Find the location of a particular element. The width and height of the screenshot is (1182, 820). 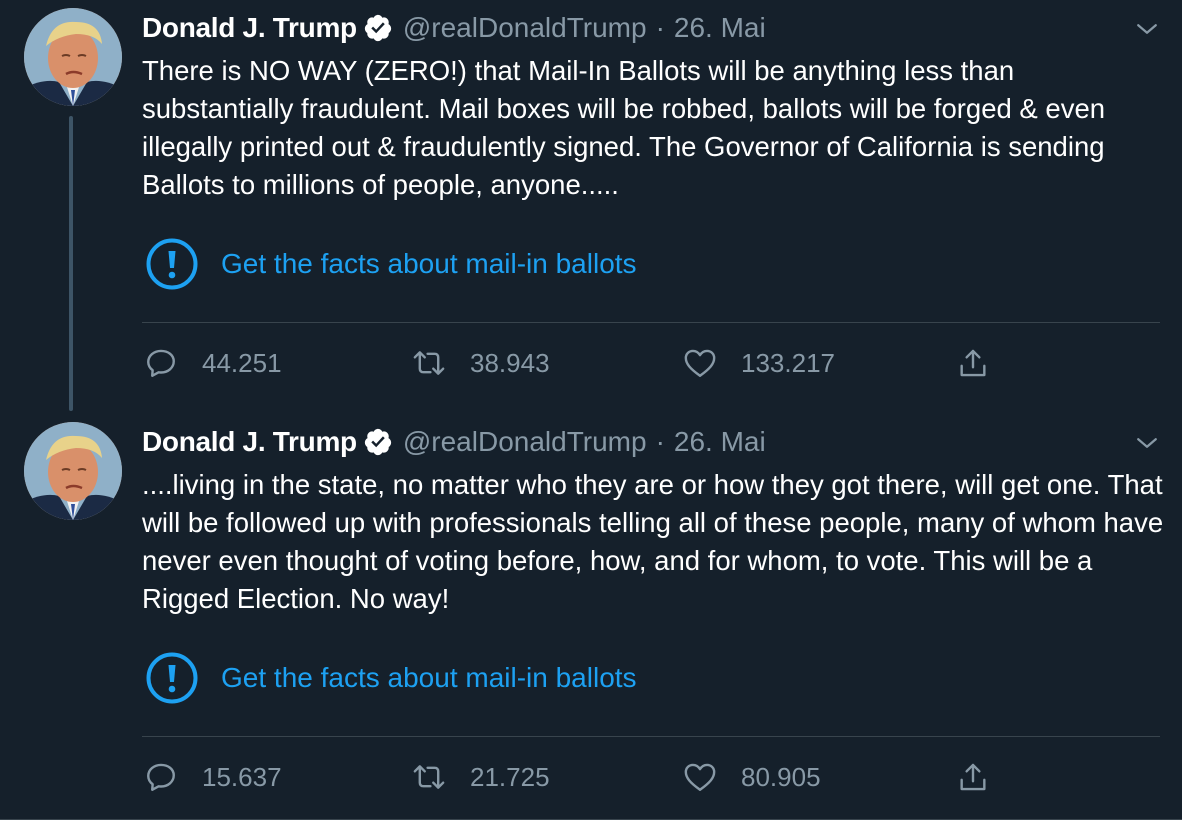

reply-button: 15.637 is located at coordinates (213, 777).